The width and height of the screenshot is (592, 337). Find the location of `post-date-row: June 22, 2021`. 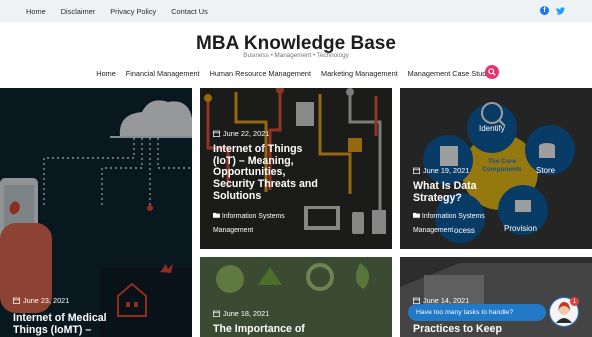

post-date-row: June 22, 2021 is located at coordinates (241, 133).